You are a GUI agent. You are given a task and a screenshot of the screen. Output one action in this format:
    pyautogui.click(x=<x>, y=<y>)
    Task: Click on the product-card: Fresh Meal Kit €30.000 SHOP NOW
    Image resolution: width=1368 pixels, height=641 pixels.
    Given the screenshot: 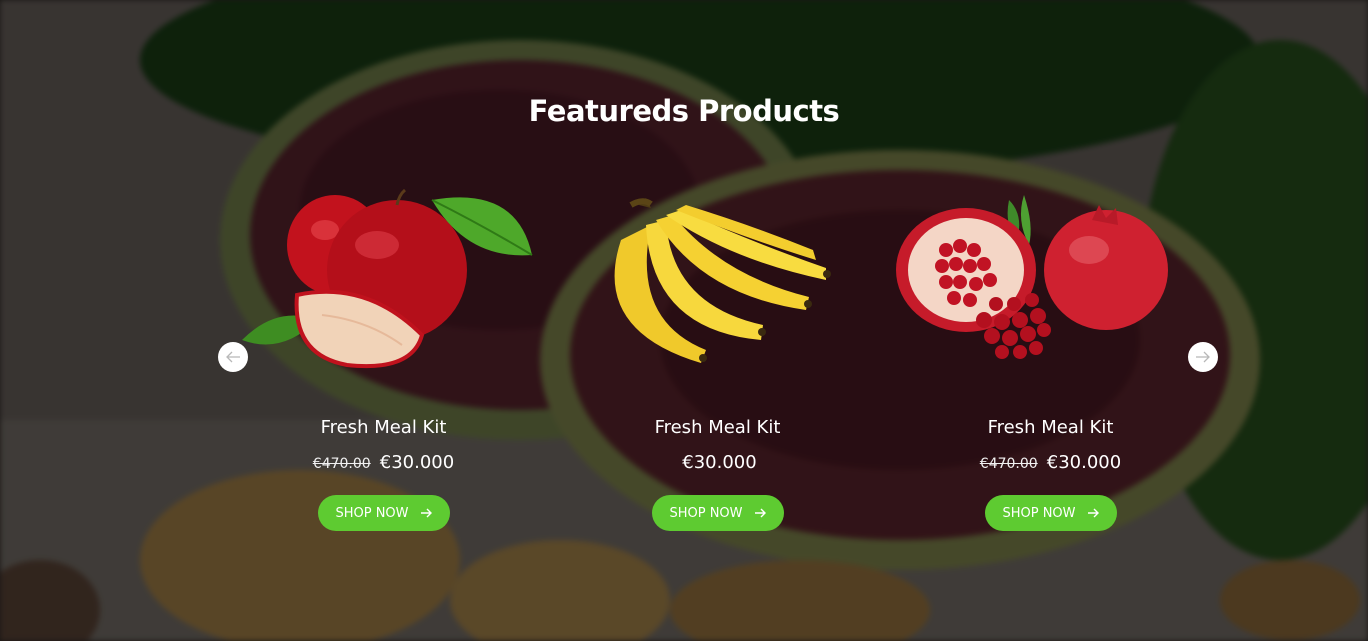 What is the action you would take?
    pyautogui.click(x=717, y=365)
    